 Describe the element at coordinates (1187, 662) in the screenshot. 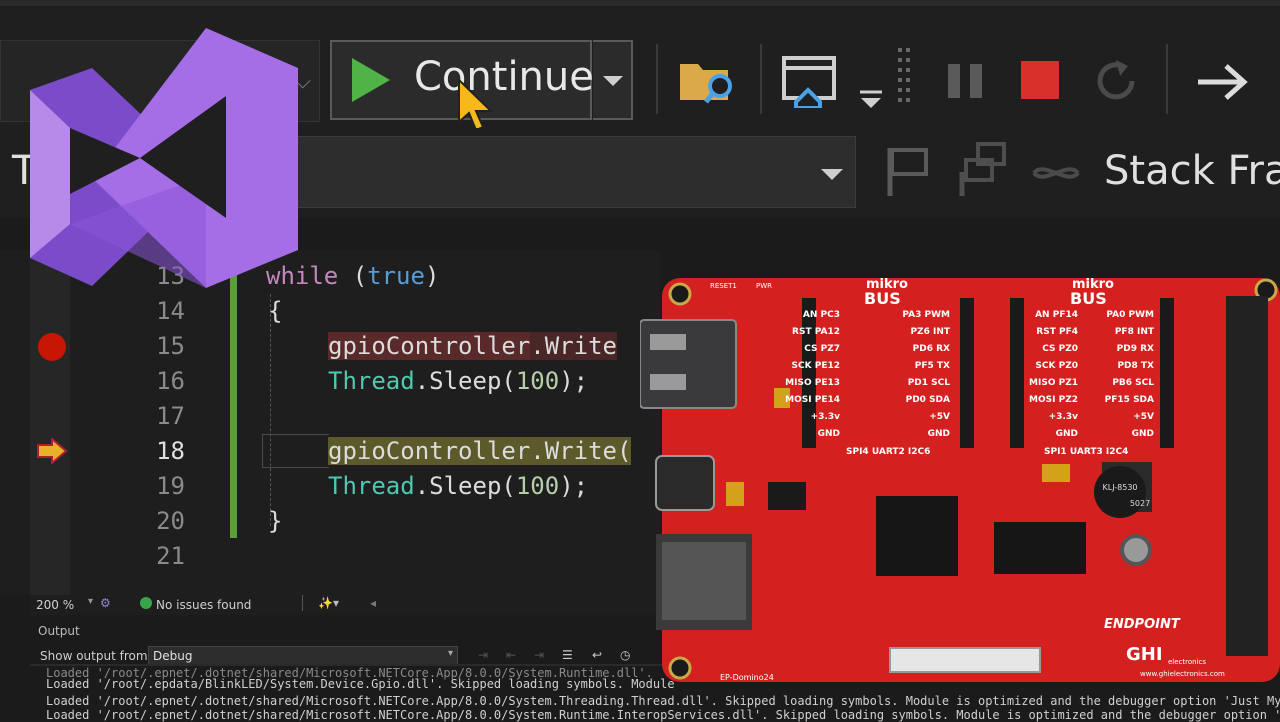

I see `maker-sub-label: electronics` at that location.